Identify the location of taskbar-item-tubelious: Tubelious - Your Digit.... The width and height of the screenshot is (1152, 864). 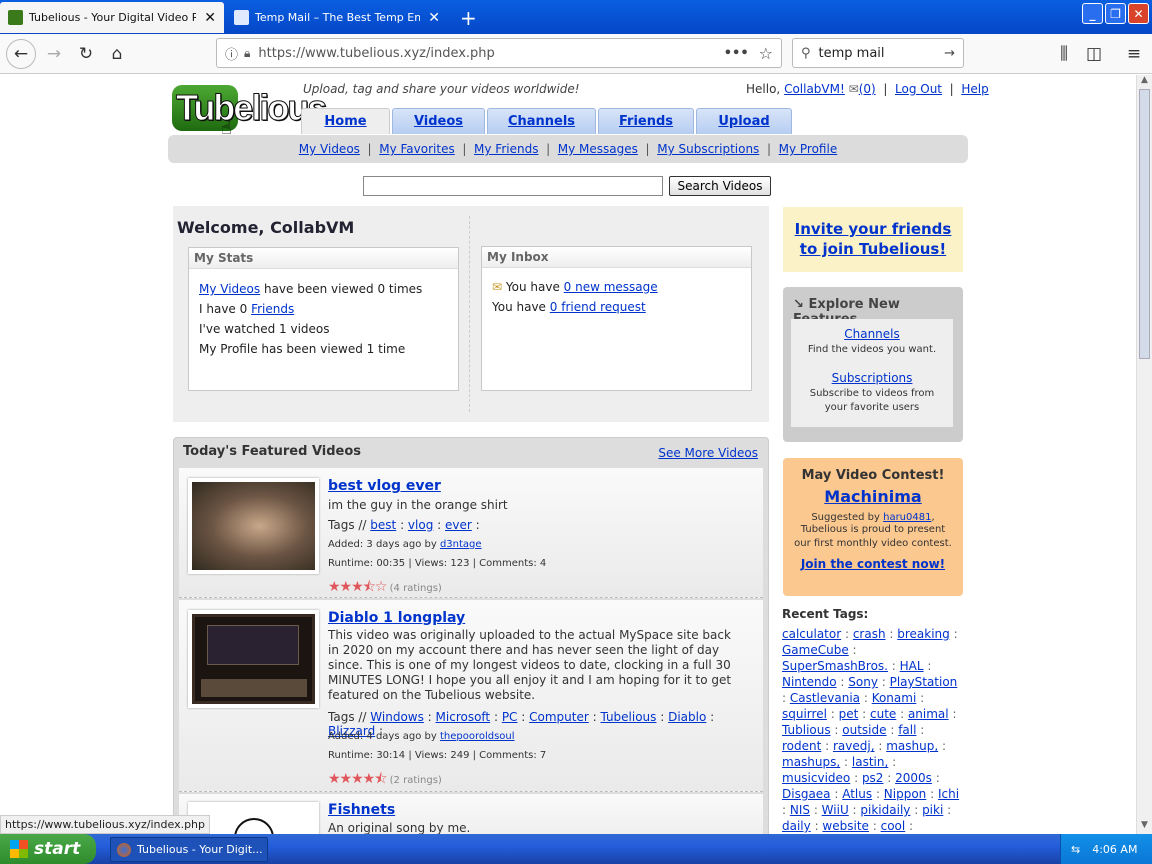
(189, 849).